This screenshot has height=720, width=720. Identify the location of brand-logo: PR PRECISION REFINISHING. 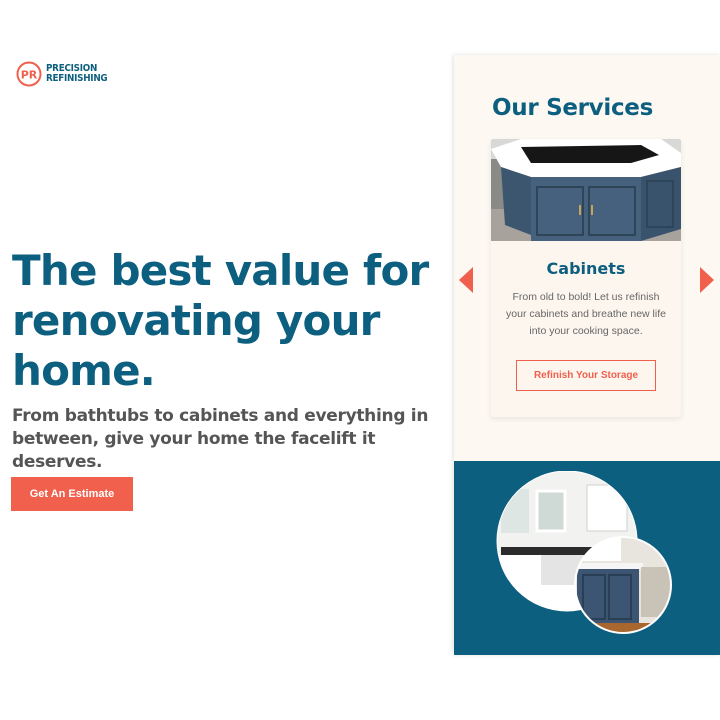
(66, 74).